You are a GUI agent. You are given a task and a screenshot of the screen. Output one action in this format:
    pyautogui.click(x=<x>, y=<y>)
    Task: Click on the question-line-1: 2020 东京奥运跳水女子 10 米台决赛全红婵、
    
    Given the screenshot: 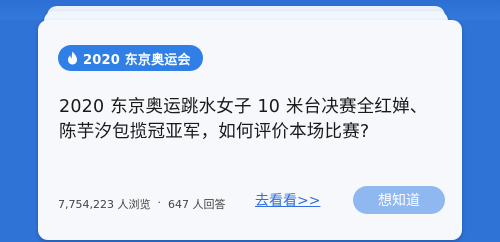 What is the action you would take?
    pyautogui.click(x=243, y=107)
    